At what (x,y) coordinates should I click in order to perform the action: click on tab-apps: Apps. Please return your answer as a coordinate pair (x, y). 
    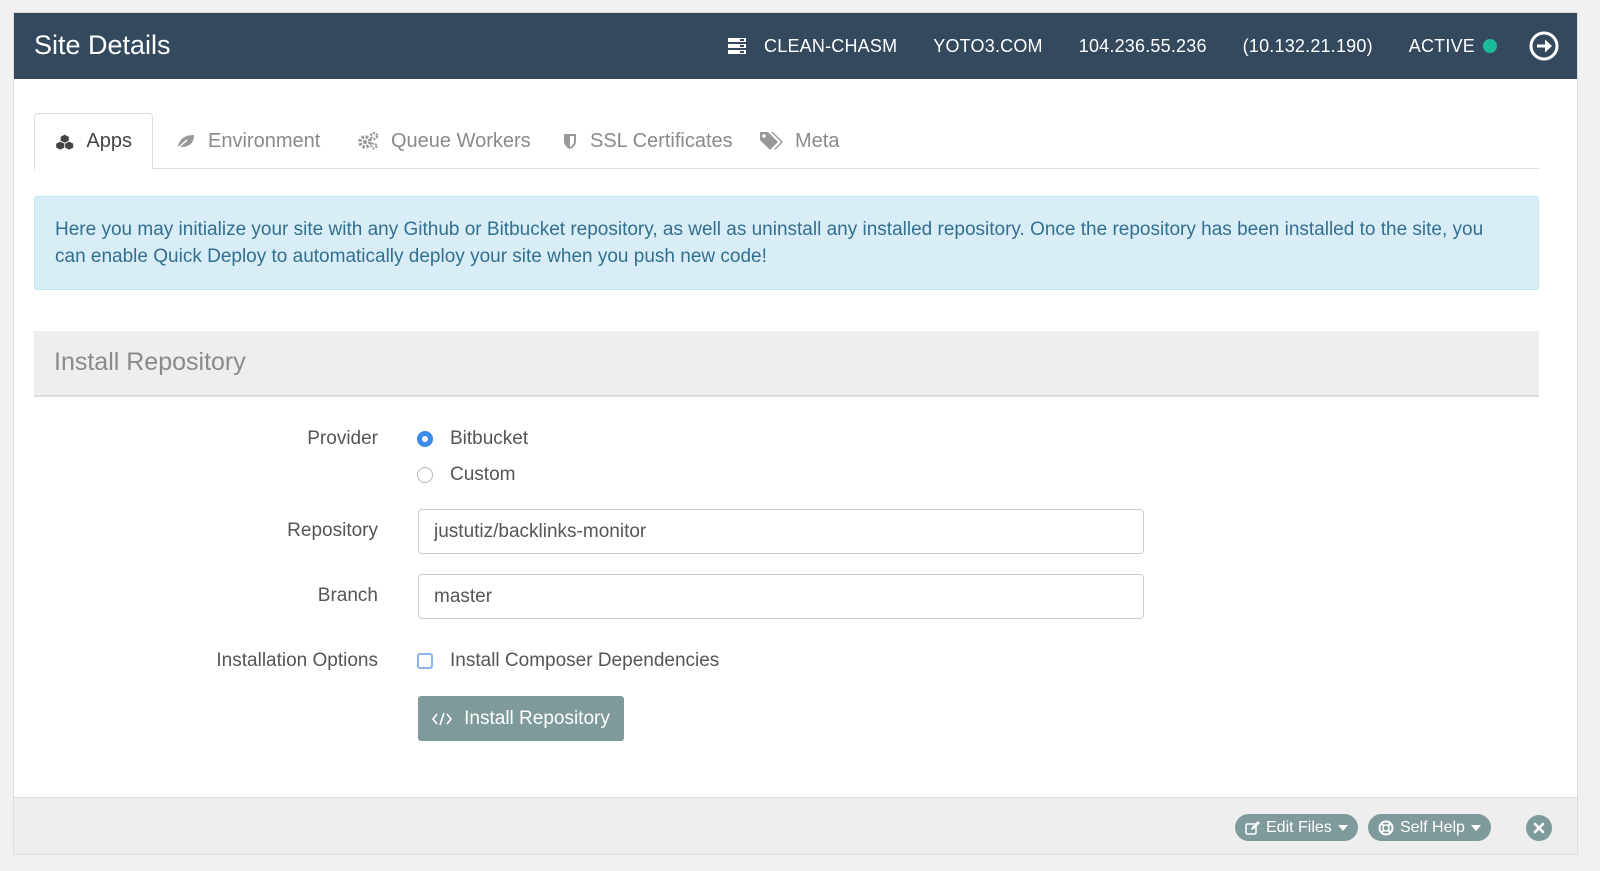
    Looking at the image, I should click on (93, 141).